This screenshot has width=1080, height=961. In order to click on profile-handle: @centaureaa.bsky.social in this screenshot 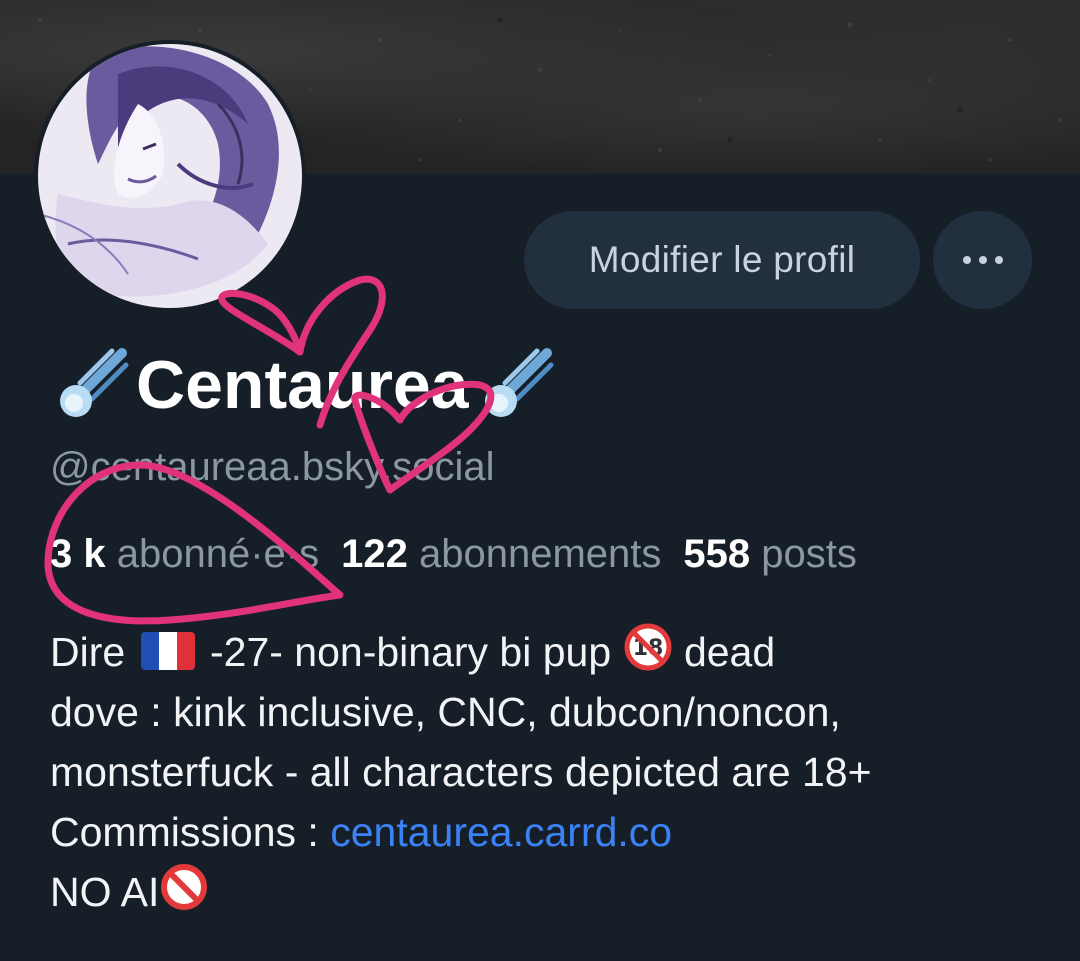, I will do `click(272, 467)`.